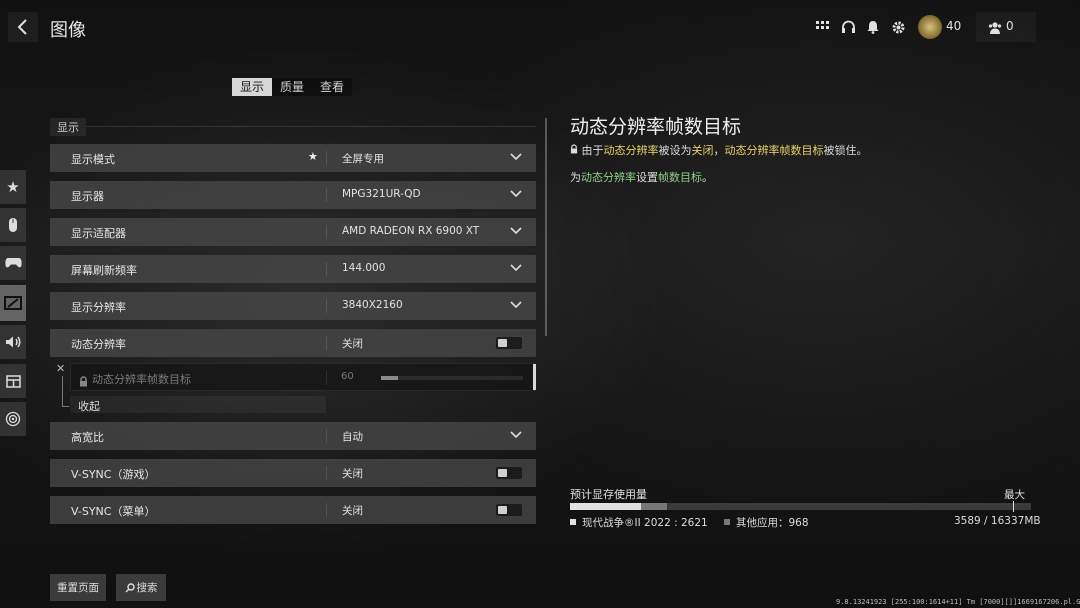 This screenshot has width=1080, height=608. I want to click on friends-button: 0, so click(1006, 27).